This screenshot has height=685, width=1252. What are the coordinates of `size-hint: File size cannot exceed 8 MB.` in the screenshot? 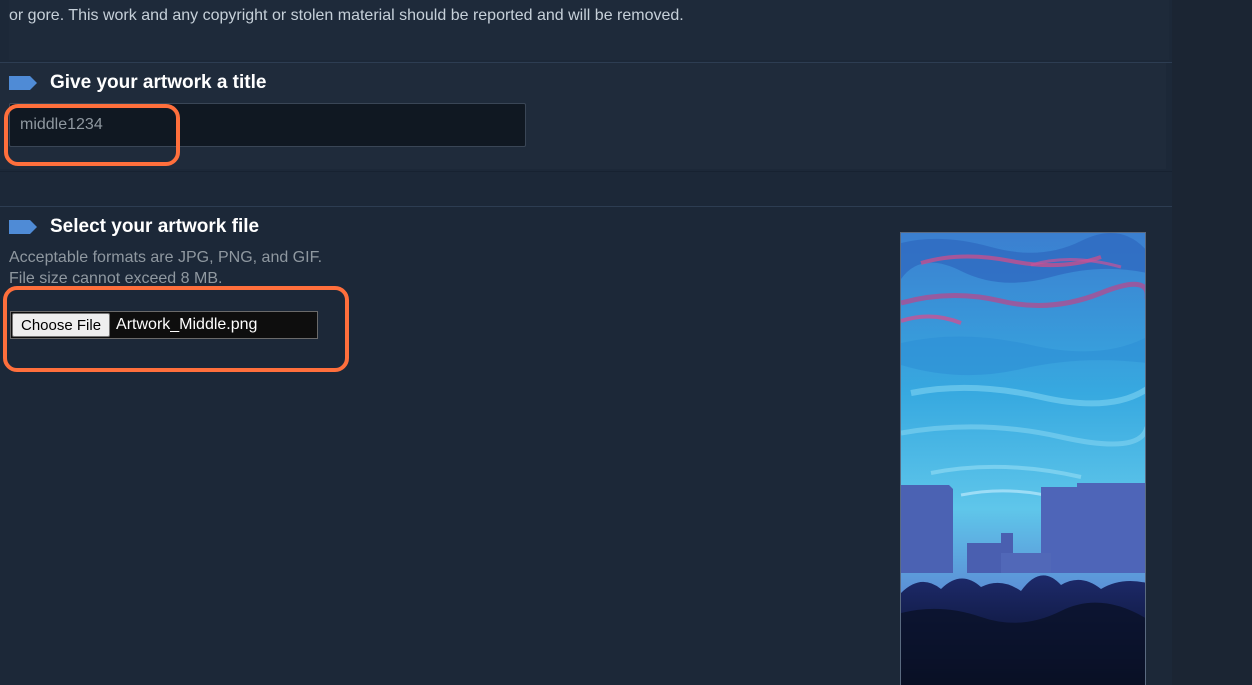 It's located at (116, 278).